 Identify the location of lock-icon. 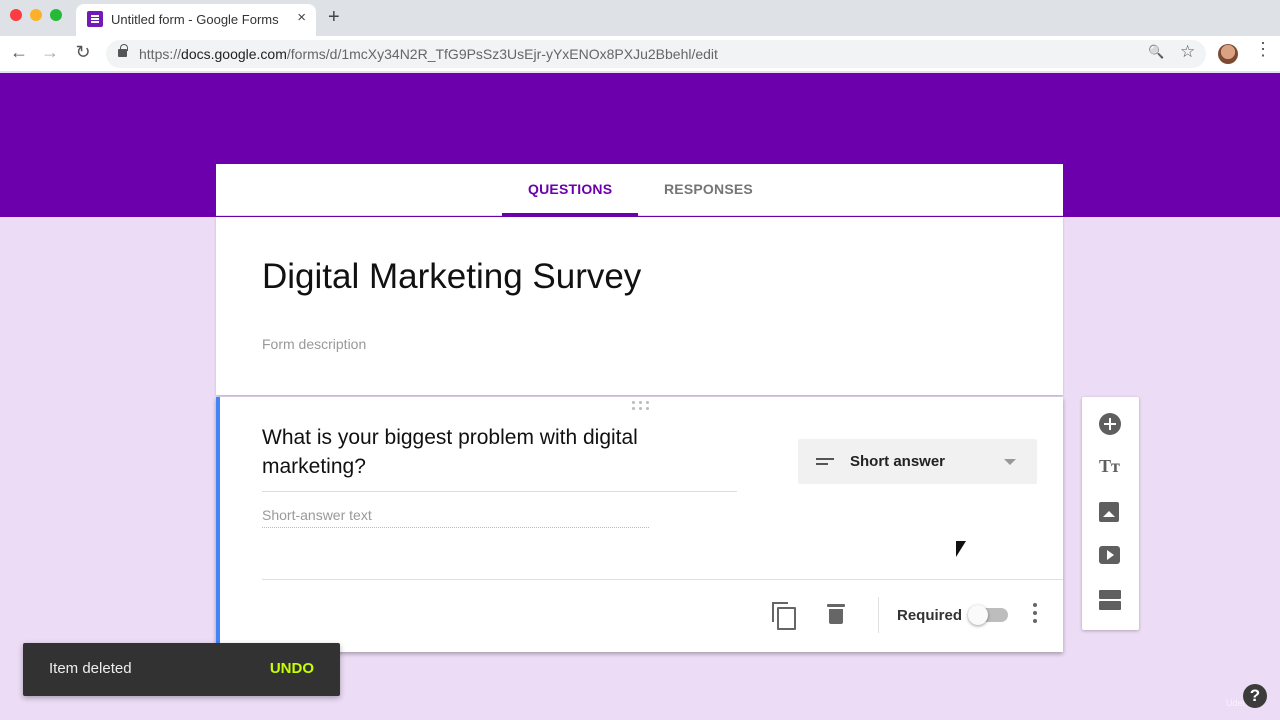
(123, 50).